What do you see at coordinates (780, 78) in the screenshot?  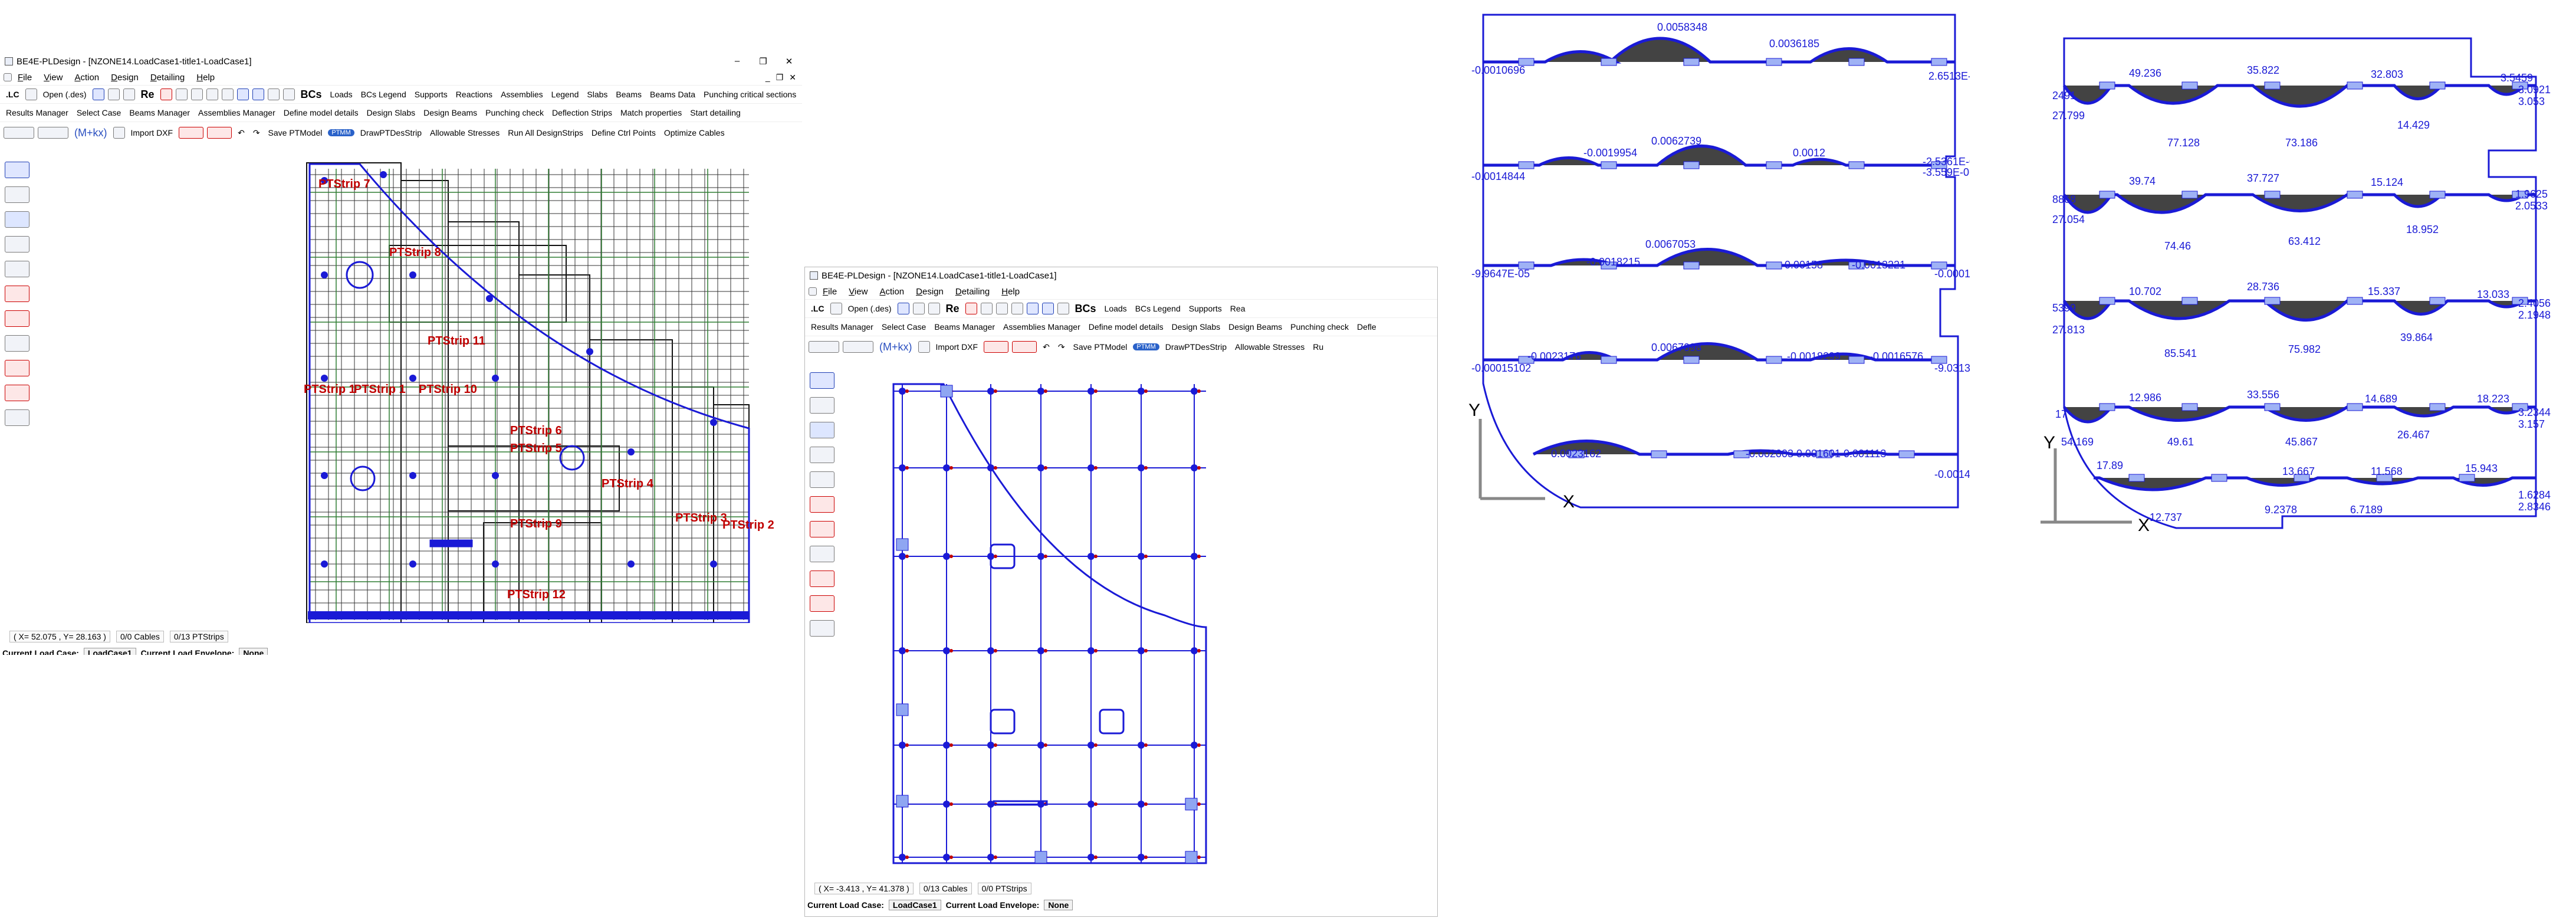 I see `mdi-restore-button: ❐` at bounding box center [780, 78].